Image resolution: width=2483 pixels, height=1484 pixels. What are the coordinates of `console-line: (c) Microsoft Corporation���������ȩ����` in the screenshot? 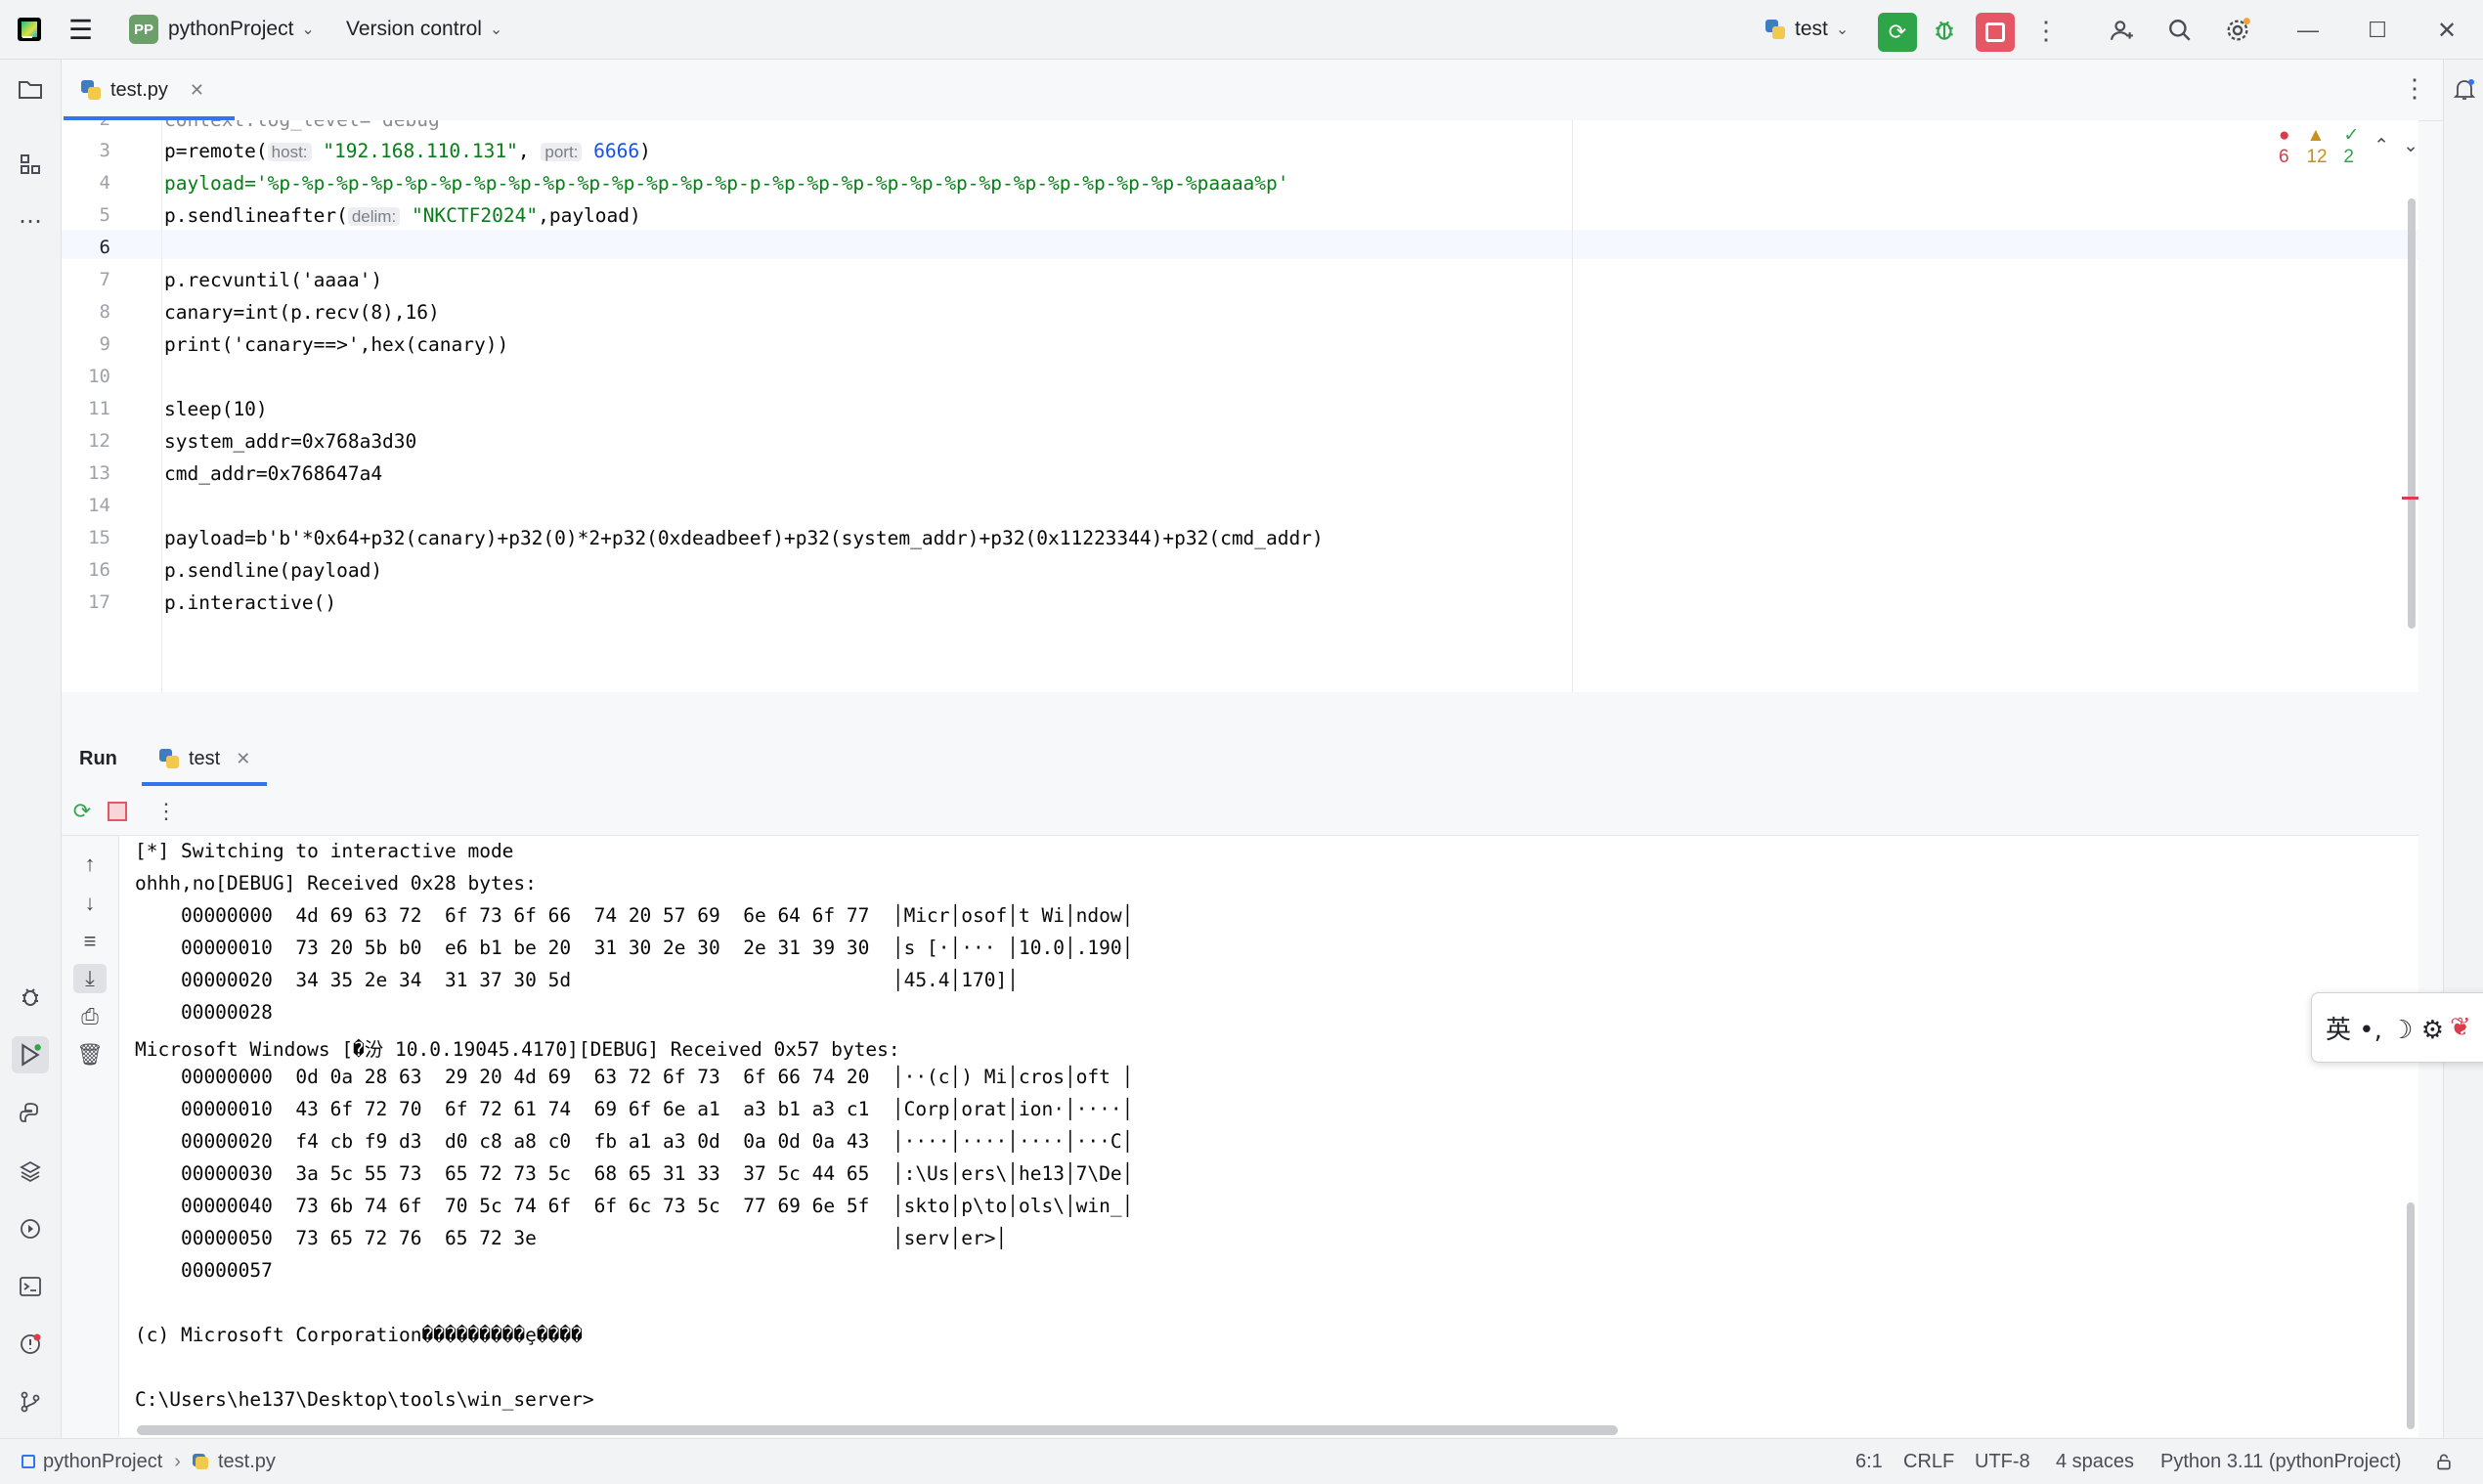 It's located at (359, 1335).